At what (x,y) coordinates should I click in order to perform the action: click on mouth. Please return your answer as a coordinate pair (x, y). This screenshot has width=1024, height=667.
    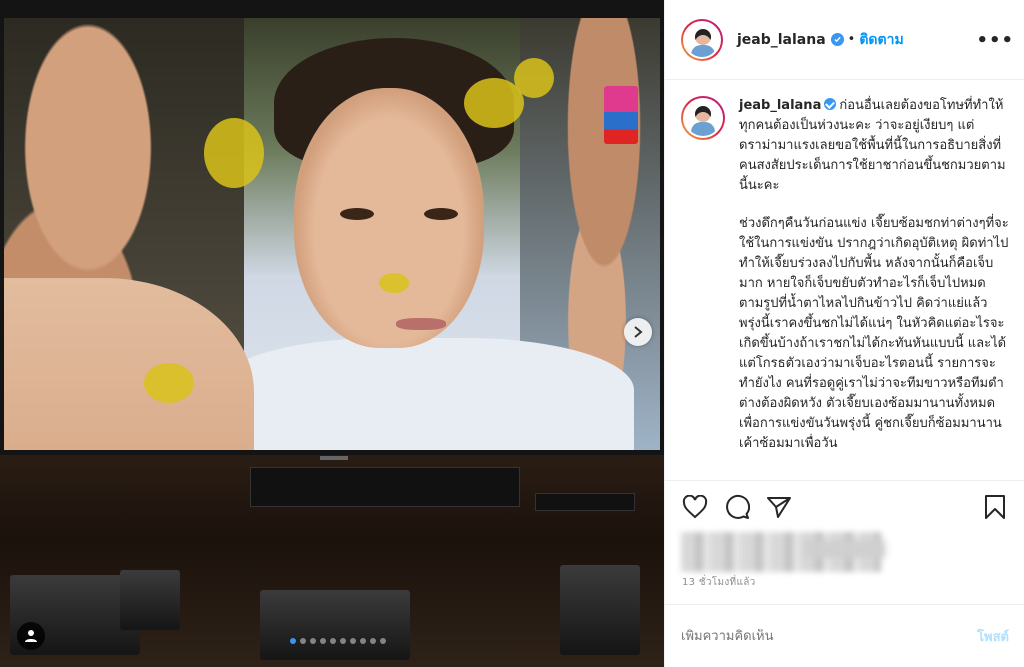
    Looking at the image, I should click on (421, 324).